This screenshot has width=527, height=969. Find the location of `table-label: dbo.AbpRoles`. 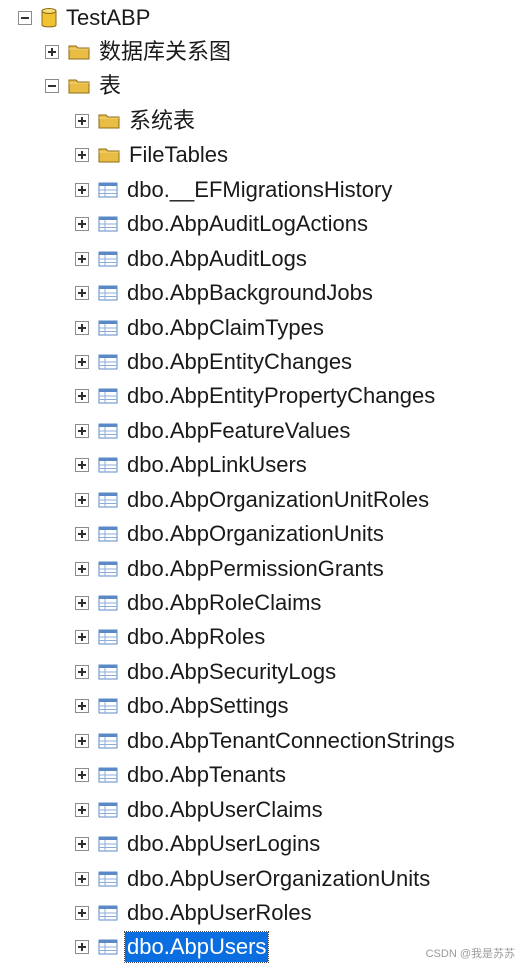

table-label: dbo.AbpRoles is located at coordinates (196, 637).